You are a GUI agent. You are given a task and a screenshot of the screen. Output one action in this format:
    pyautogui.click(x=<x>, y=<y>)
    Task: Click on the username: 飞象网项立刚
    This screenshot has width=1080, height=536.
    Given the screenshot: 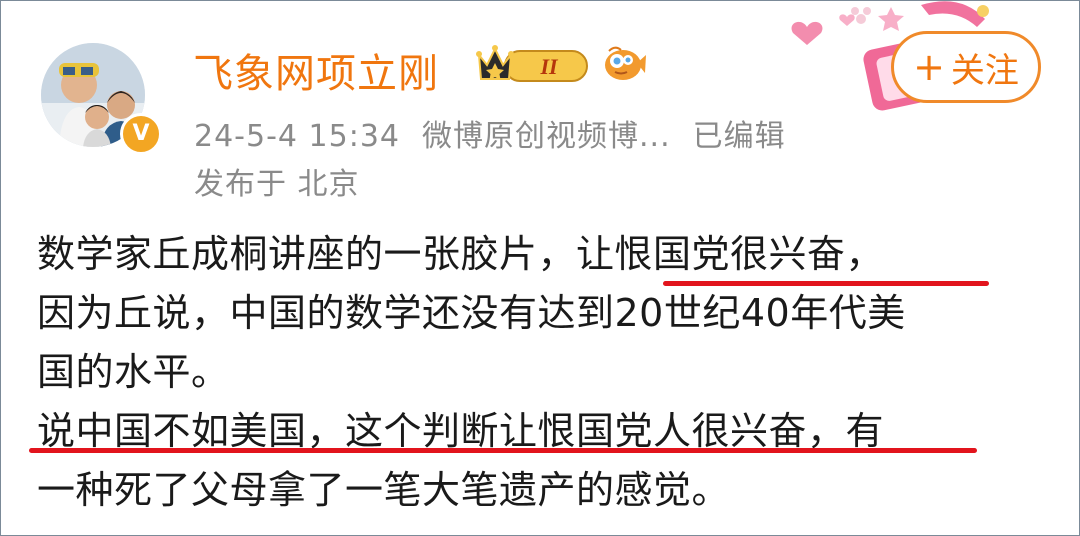 What is the action you would take?
    pyautogui.click(x=316, y=70)
    